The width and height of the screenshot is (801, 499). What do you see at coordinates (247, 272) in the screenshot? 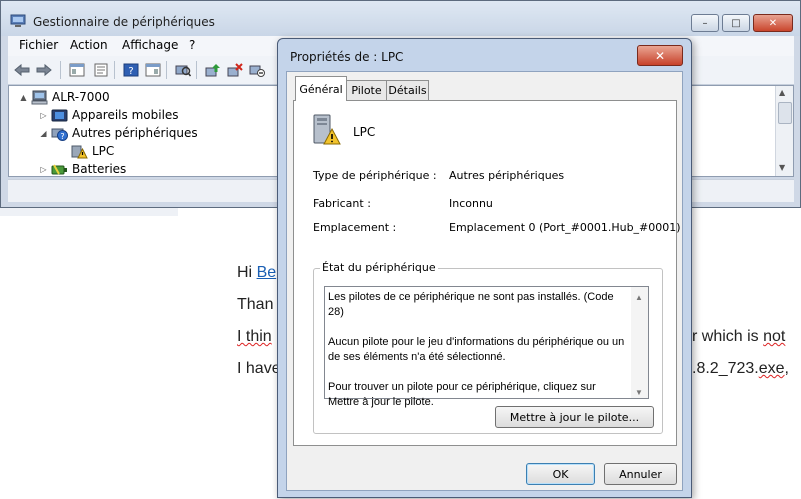
I see `doc-text: Hi` at bounding box center [247, 272].